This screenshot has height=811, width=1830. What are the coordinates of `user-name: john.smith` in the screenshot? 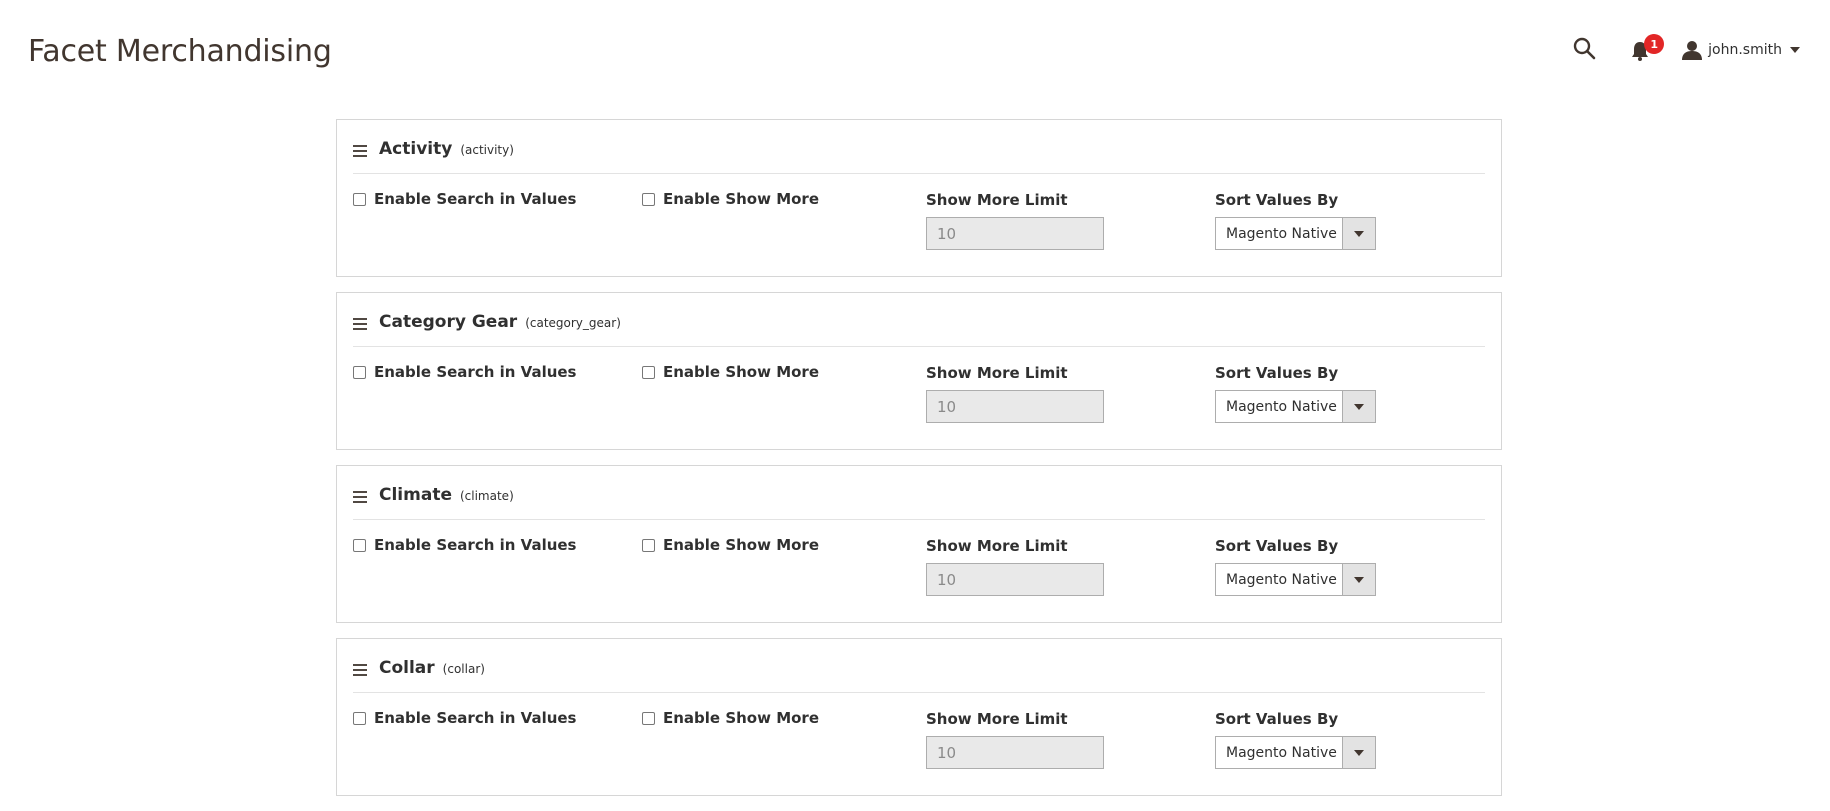 It's located at (1745, 50).